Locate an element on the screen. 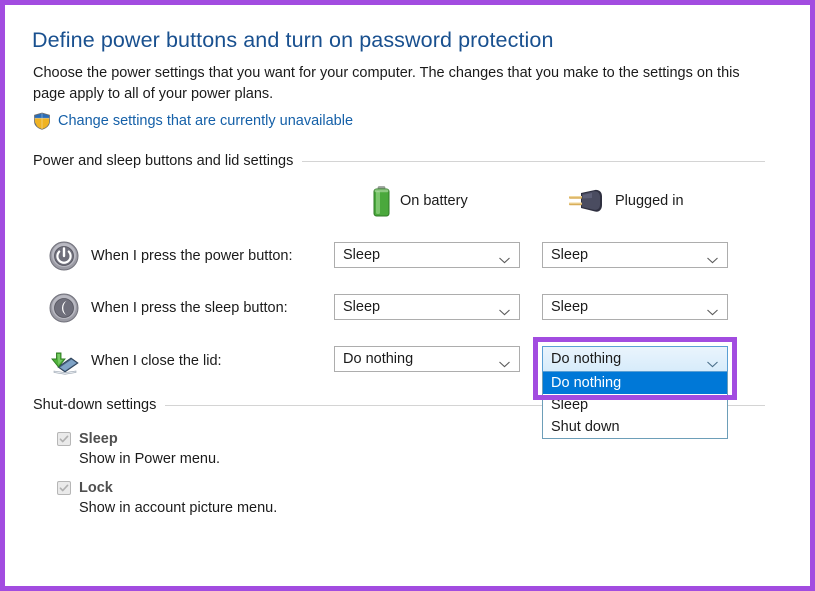 Image resolution: width=815 pixels, height=591 pixels. combo-power-button-on-battery-value: Sleep is located at coordinates (362, 255).